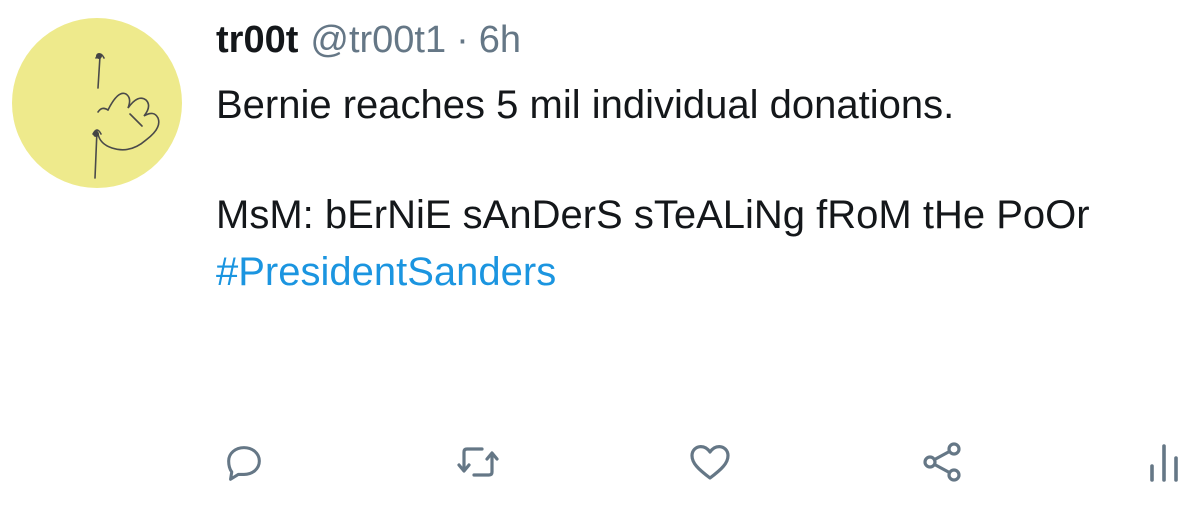  What do you see at coordinates (696, 40) in the screenshot?
I see `tweet-header: tr00t @tr00t1 · 6h` at bounding box center [696, 40].